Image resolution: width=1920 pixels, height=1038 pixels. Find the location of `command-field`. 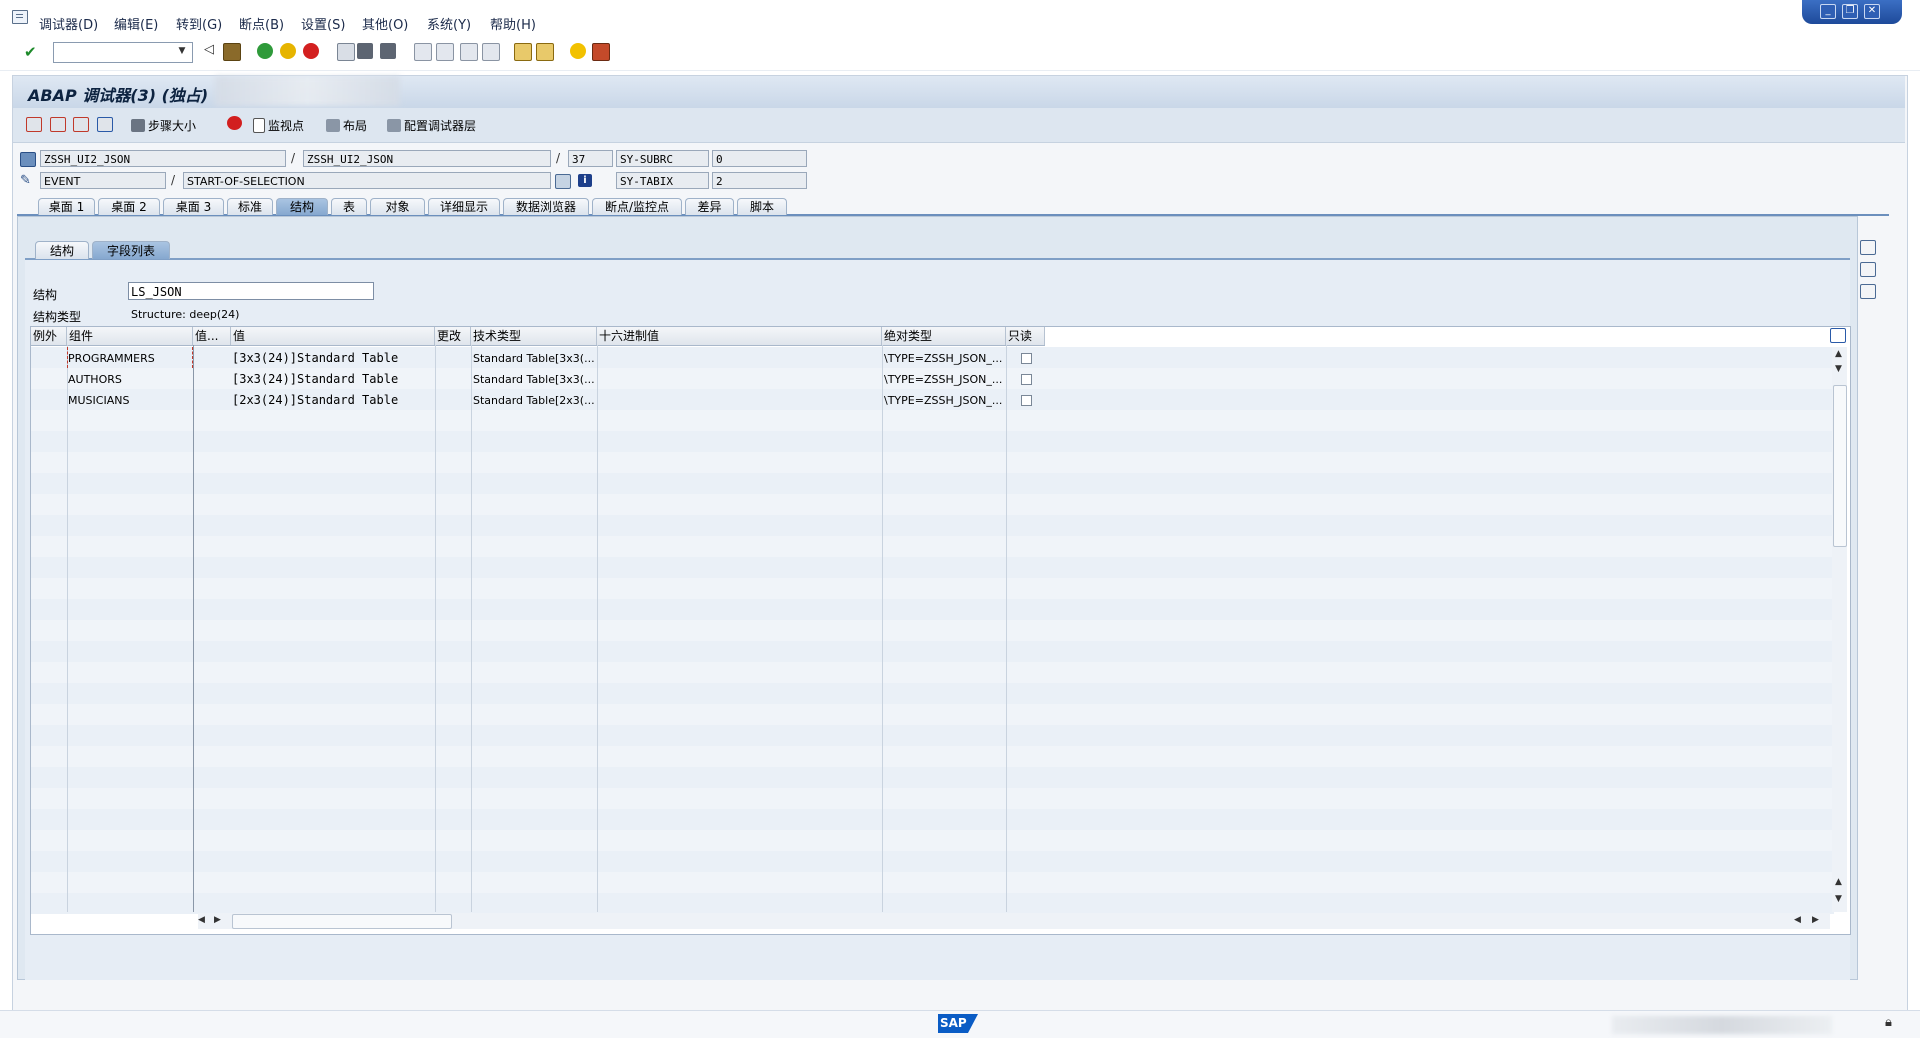

command-field is located at coordinates (123, 52).